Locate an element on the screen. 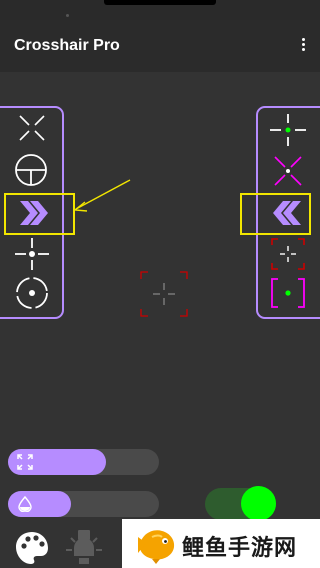 This screenshot has height=568, width=320. pointer-arrow is located at coordinates (101, 198).